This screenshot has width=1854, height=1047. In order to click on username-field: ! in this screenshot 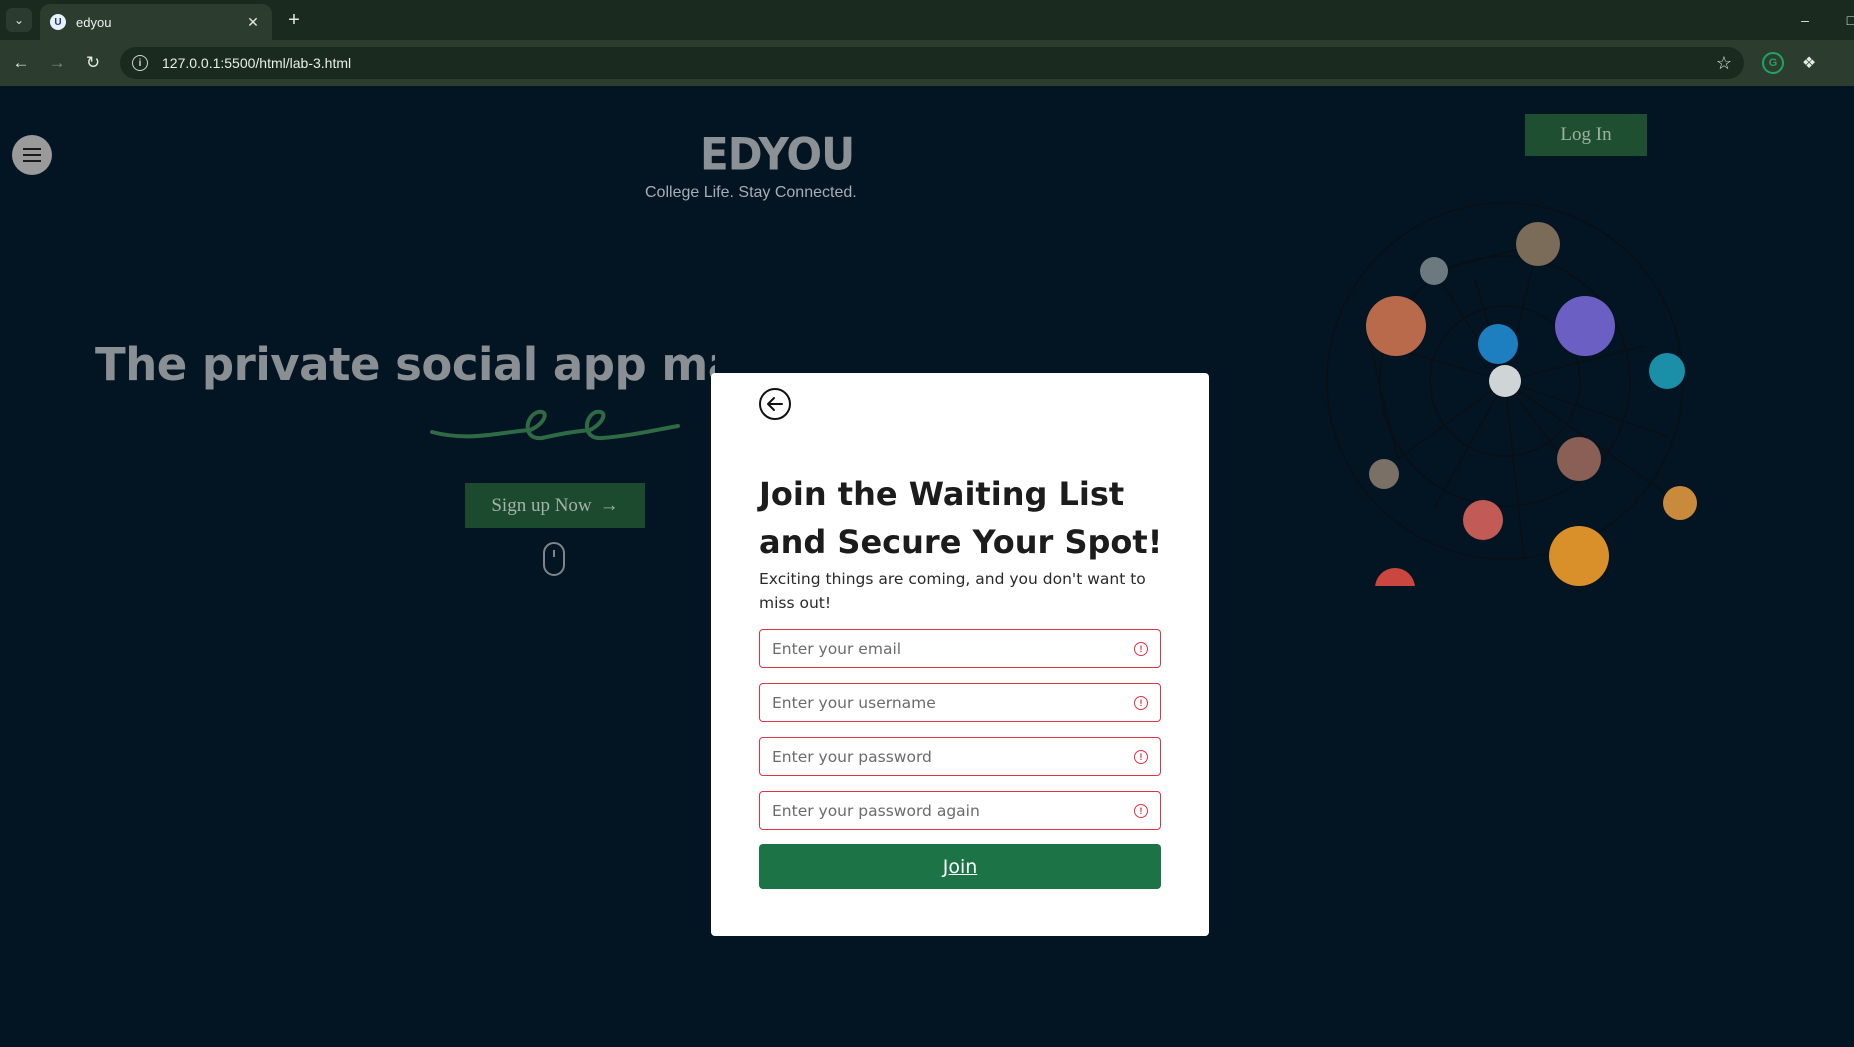, I will do `click(960, 702)`.